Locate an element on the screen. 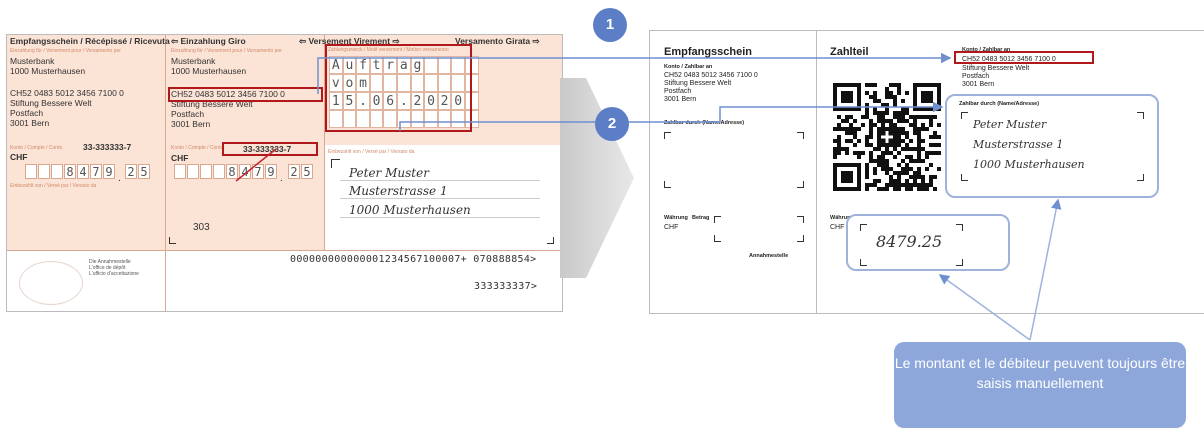  receipt-amount-digit: 9 is located at coordinates (109, 171).